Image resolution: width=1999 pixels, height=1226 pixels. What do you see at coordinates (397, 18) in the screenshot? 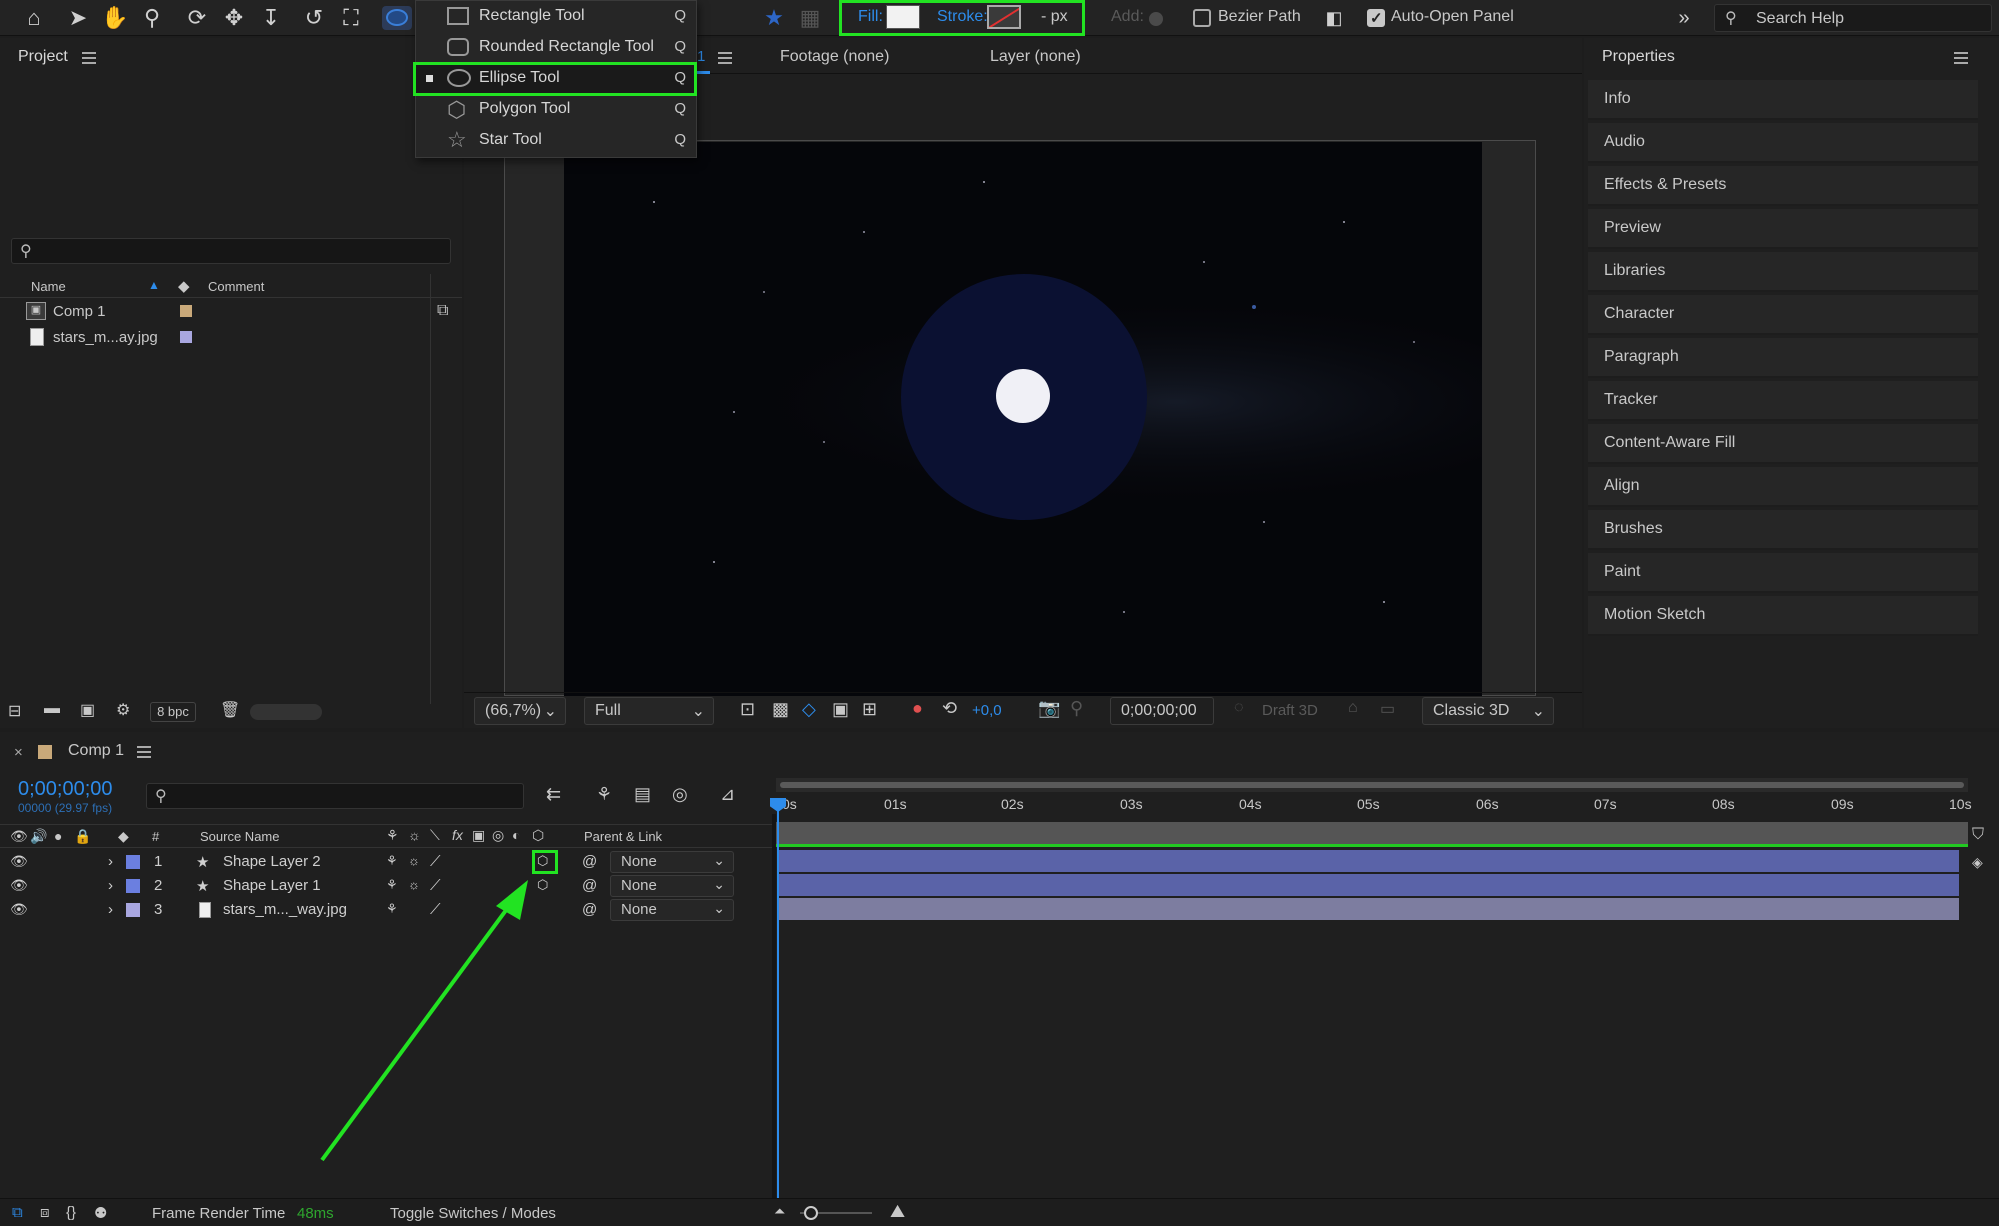
I see `ellipse-tool-button` at bounding box center [397, 18].